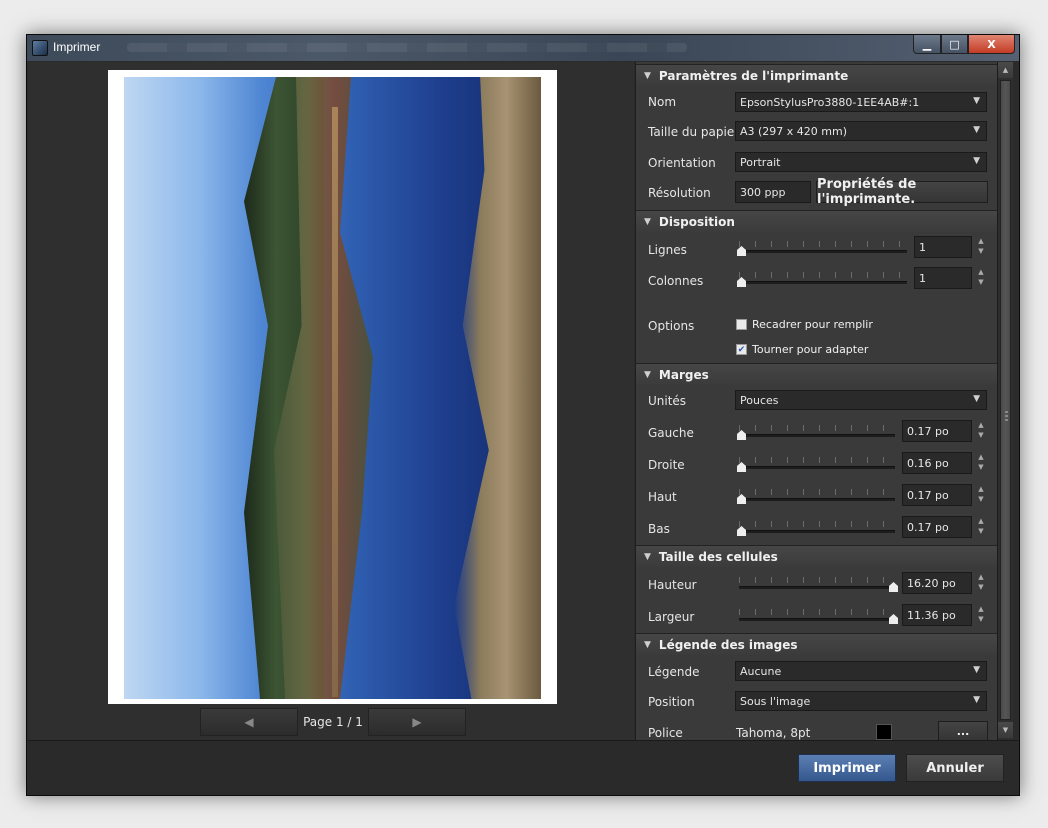 The width and height of the screenshot is (1048, 828). I want to click on columns-label: Colonnes, so click(676, 281).